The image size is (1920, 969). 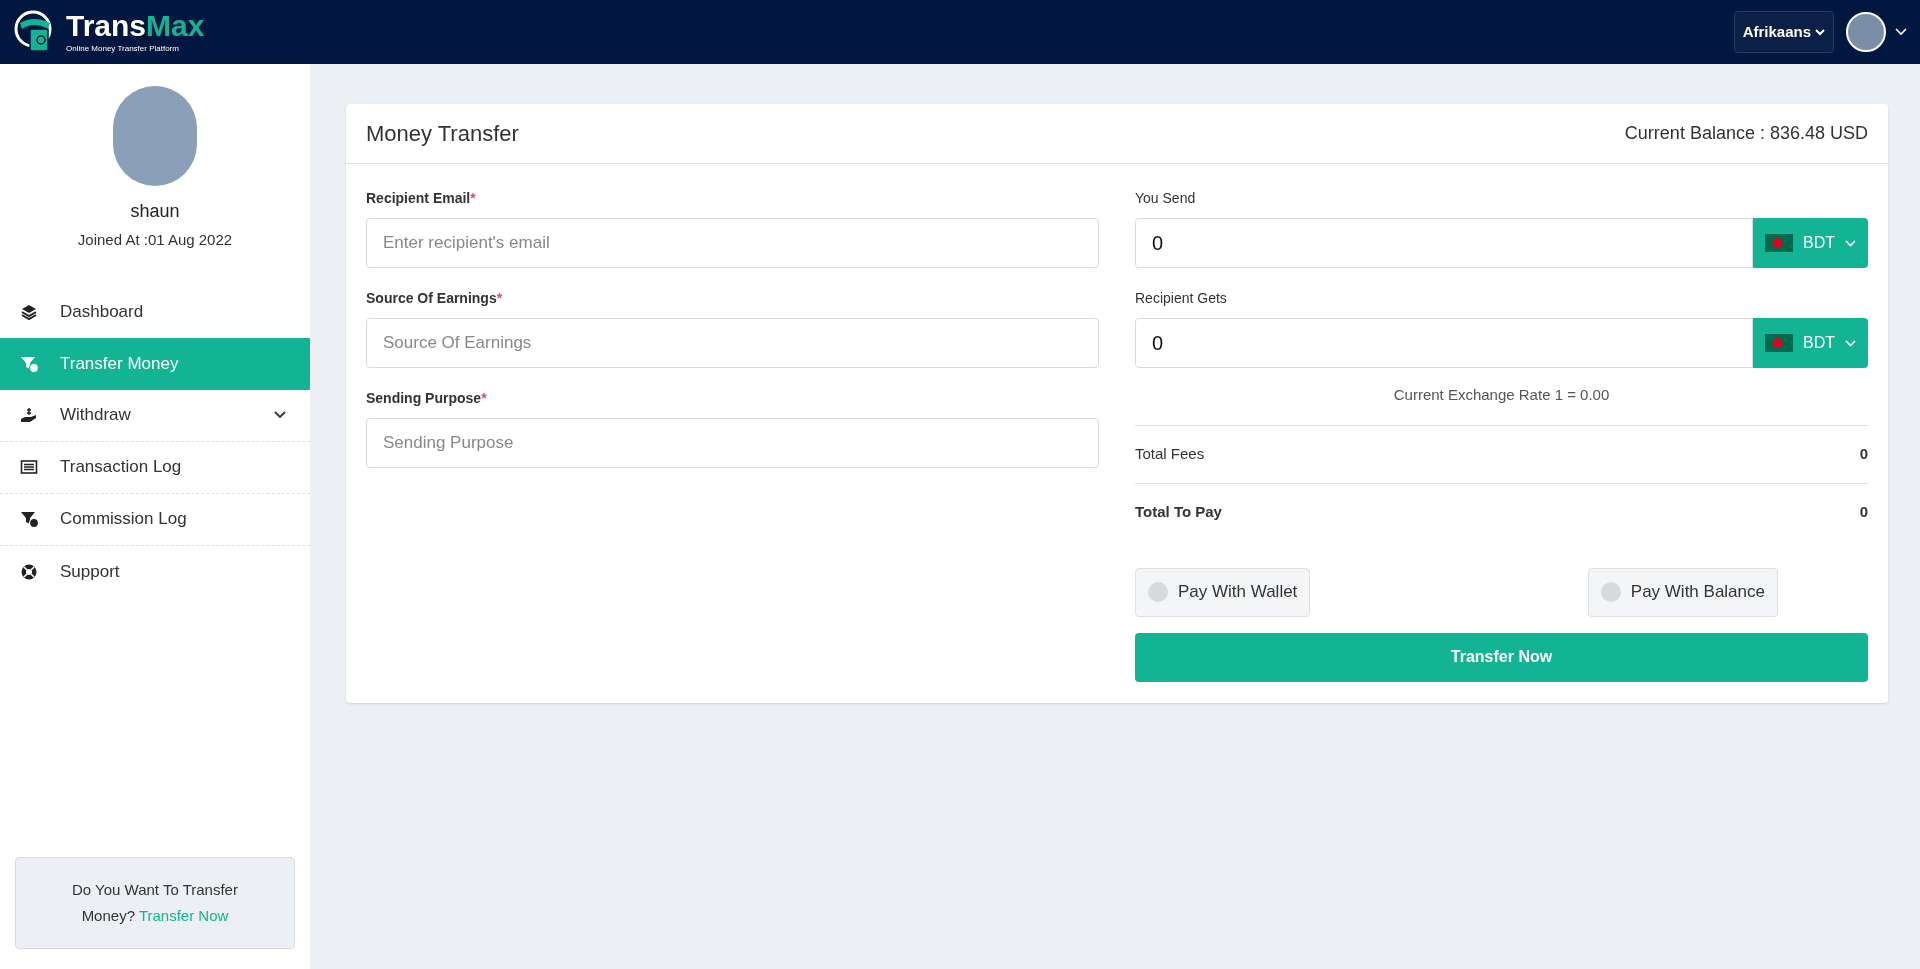 I want to click on sidebar-item: Dashboard, so click(x=155, y=311).